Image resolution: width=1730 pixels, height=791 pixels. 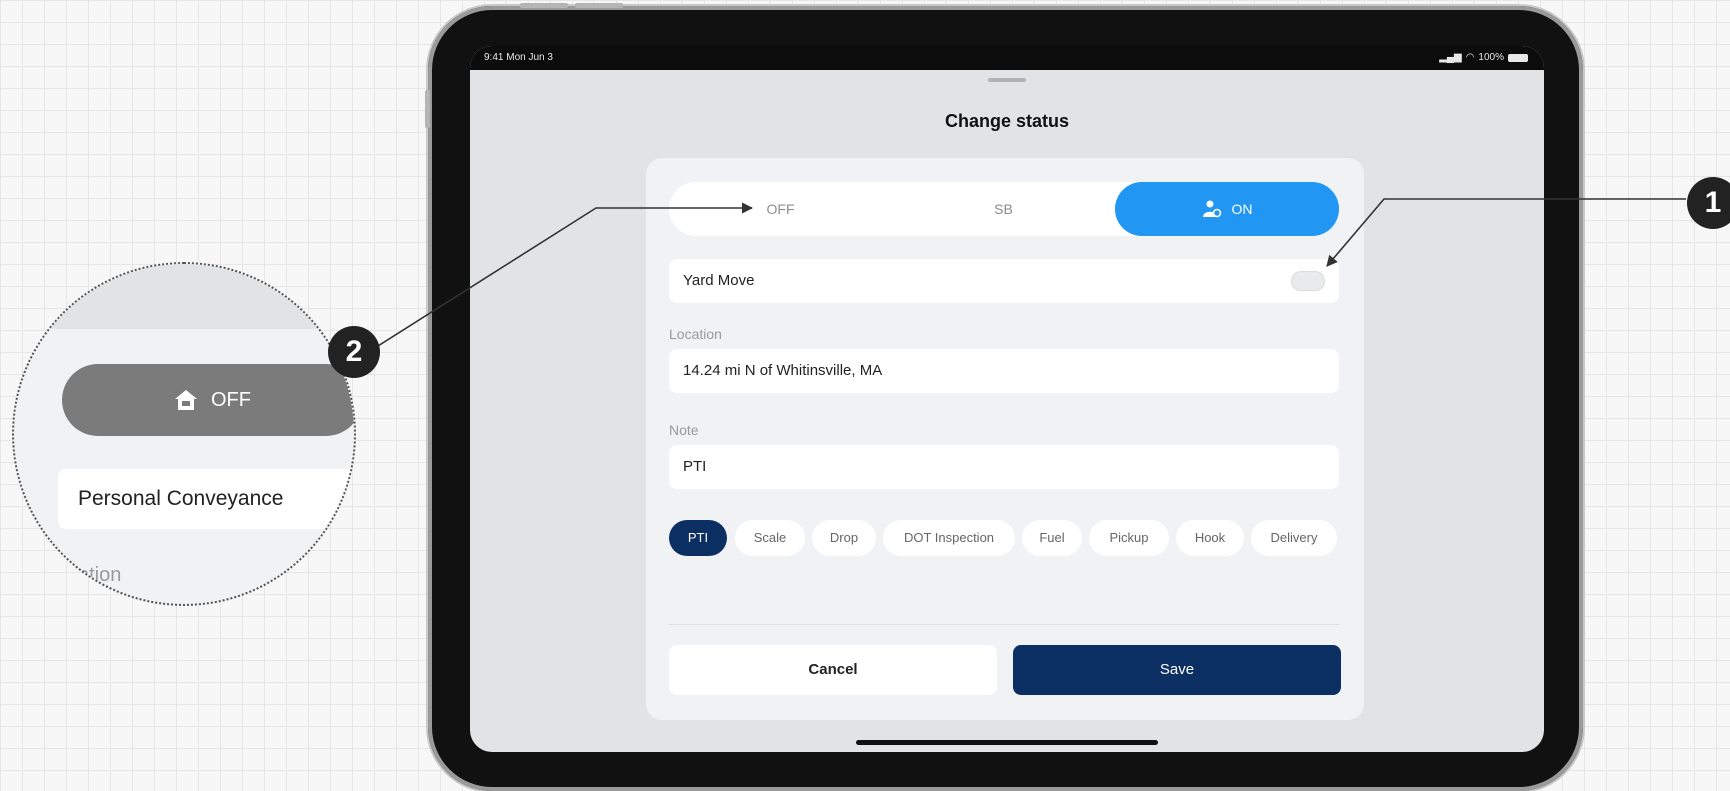 What do you see at coordinates (354, 352) in the screenshot?
I see `callout-badge-2: 2` at bounding box center [354, 352].